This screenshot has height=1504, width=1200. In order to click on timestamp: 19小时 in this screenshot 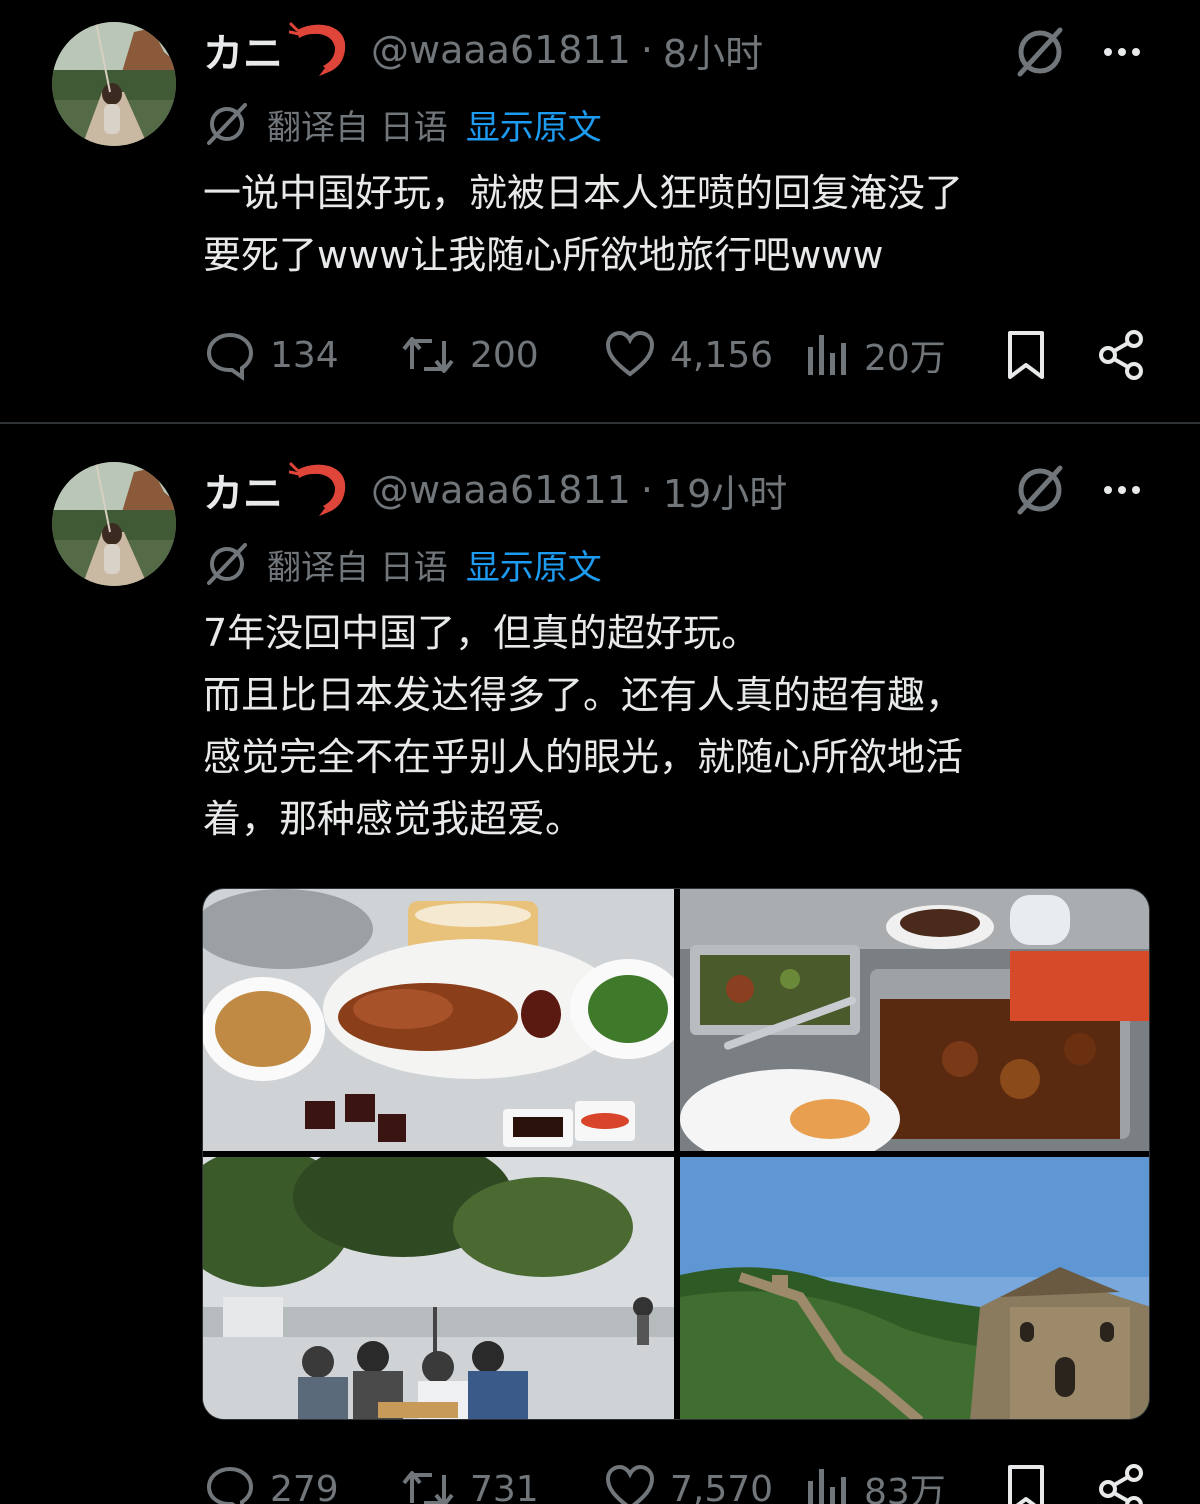, I will do `click(725, 490)`.